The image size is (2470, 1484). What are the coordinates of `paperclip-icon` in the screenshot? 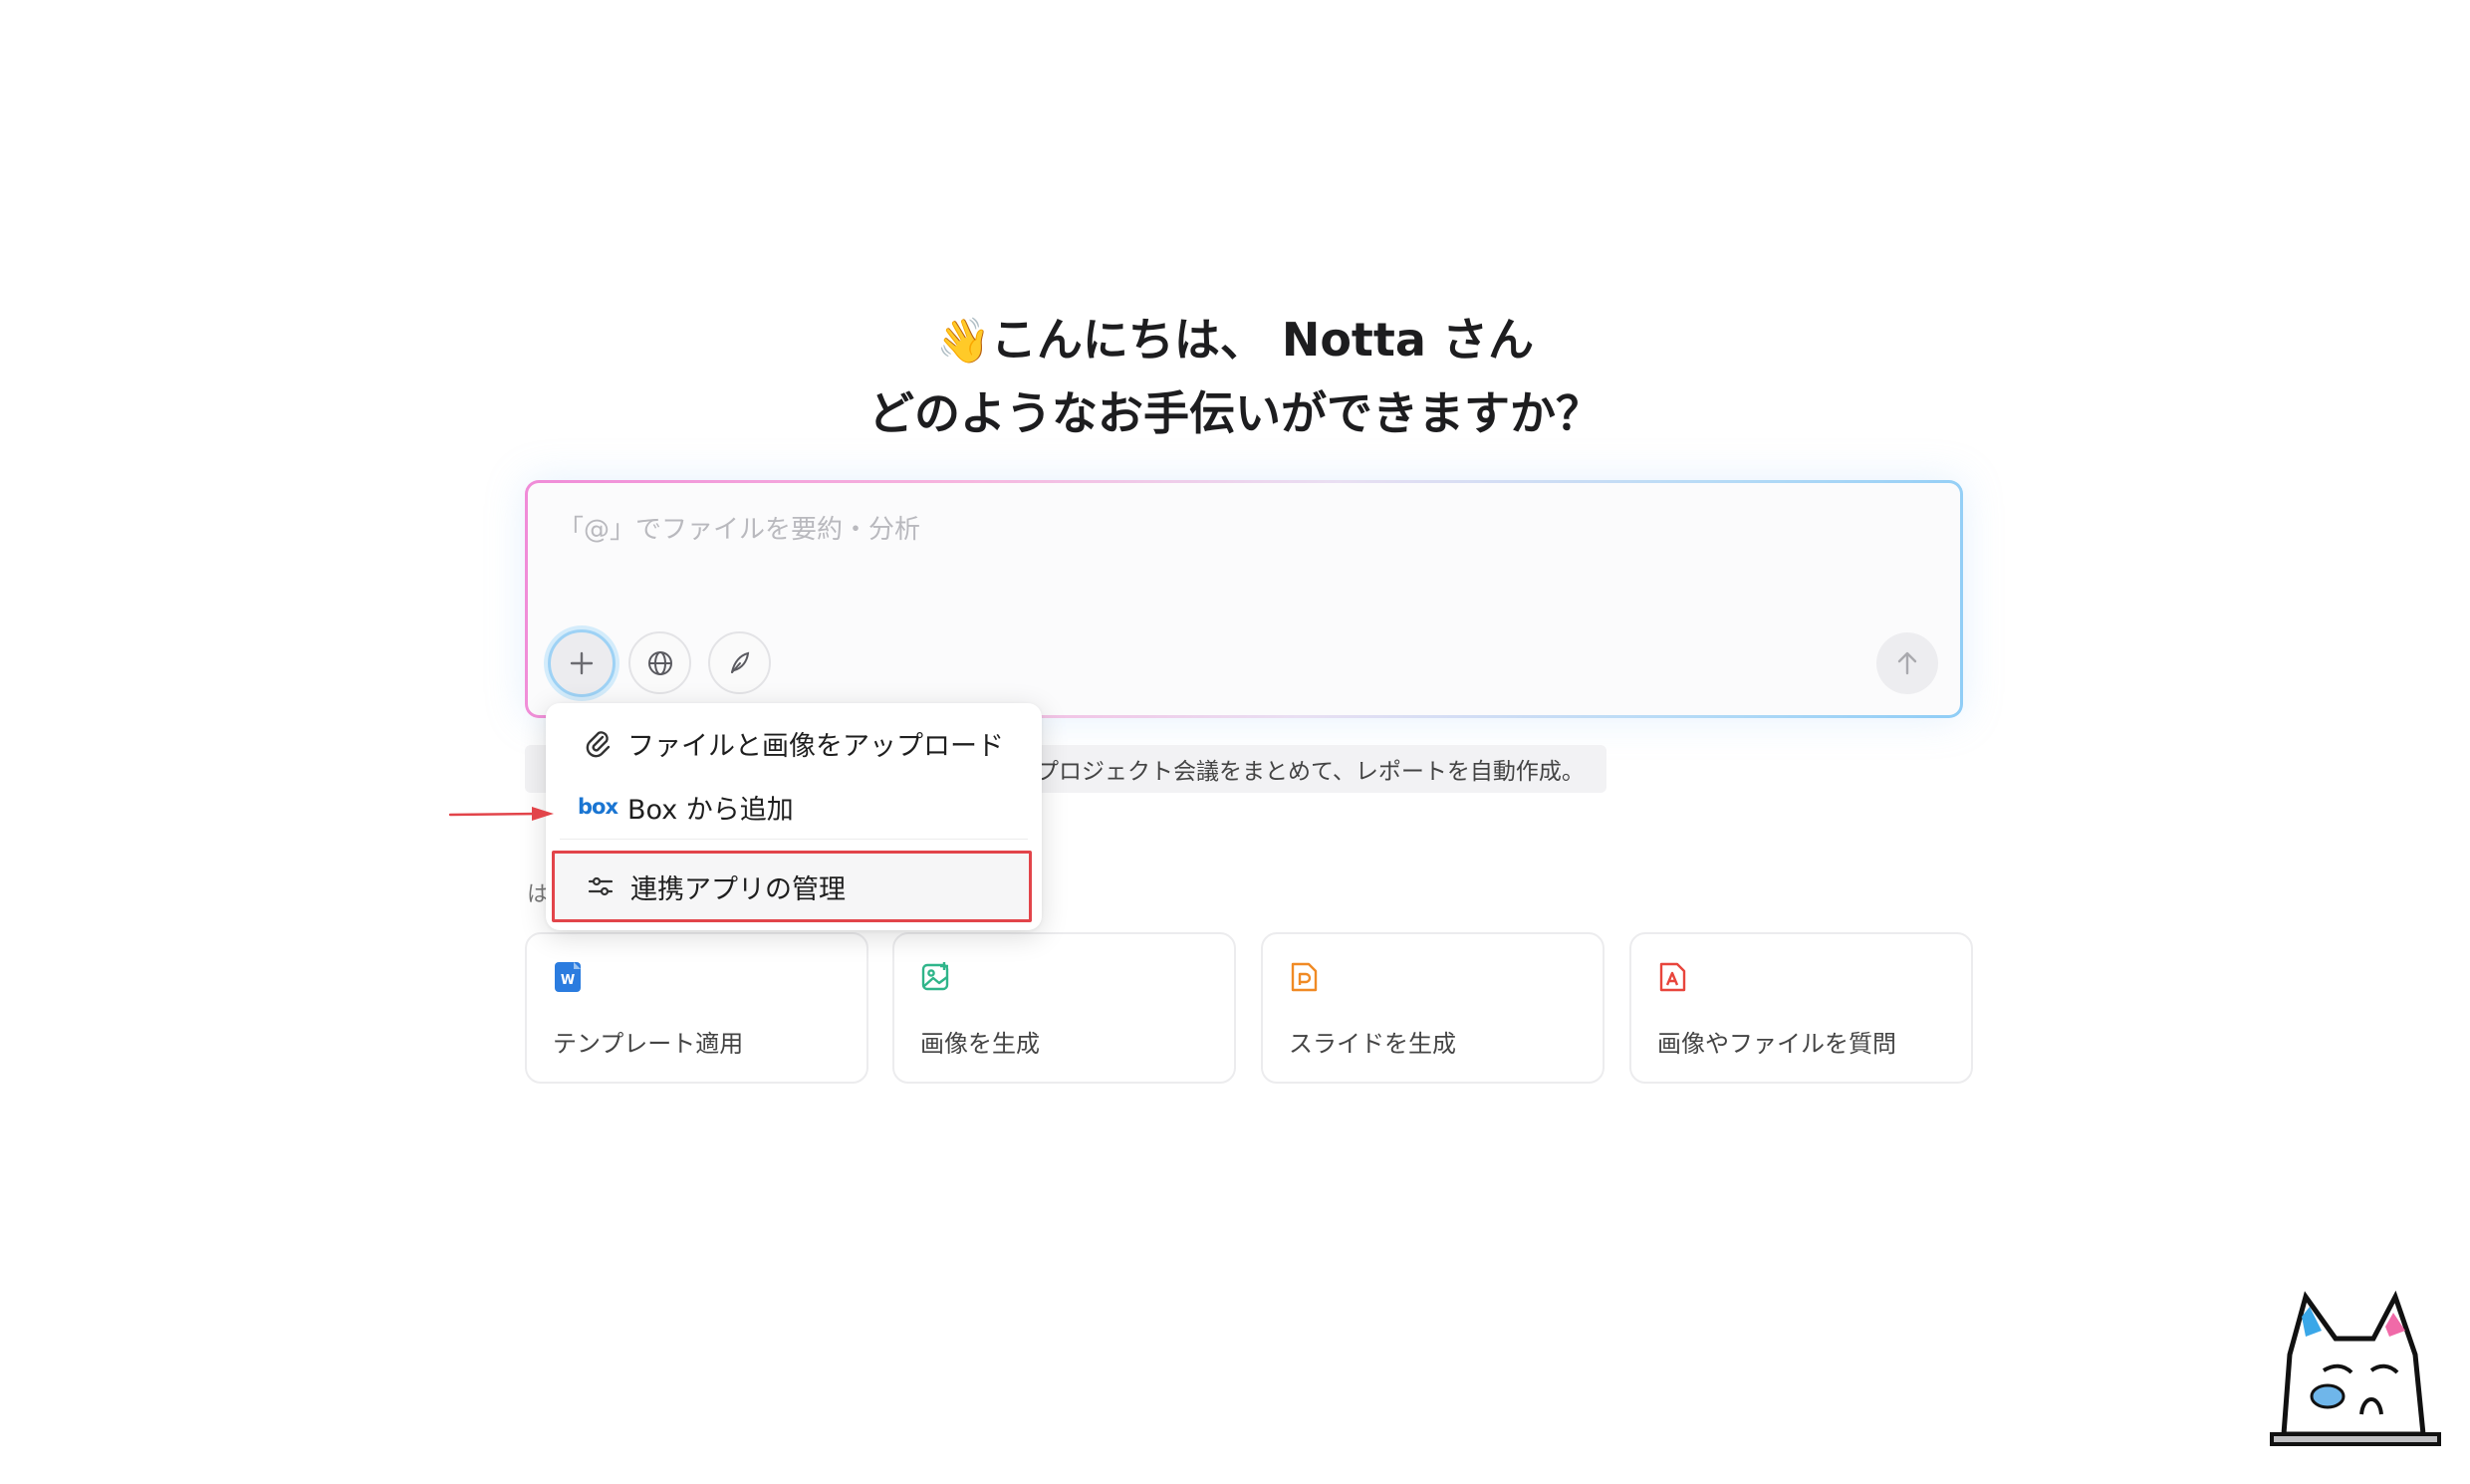 It's located at (598, 743).